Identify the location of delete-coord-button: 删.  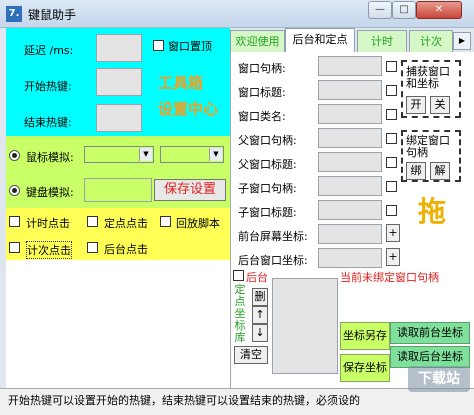
(260, 297).